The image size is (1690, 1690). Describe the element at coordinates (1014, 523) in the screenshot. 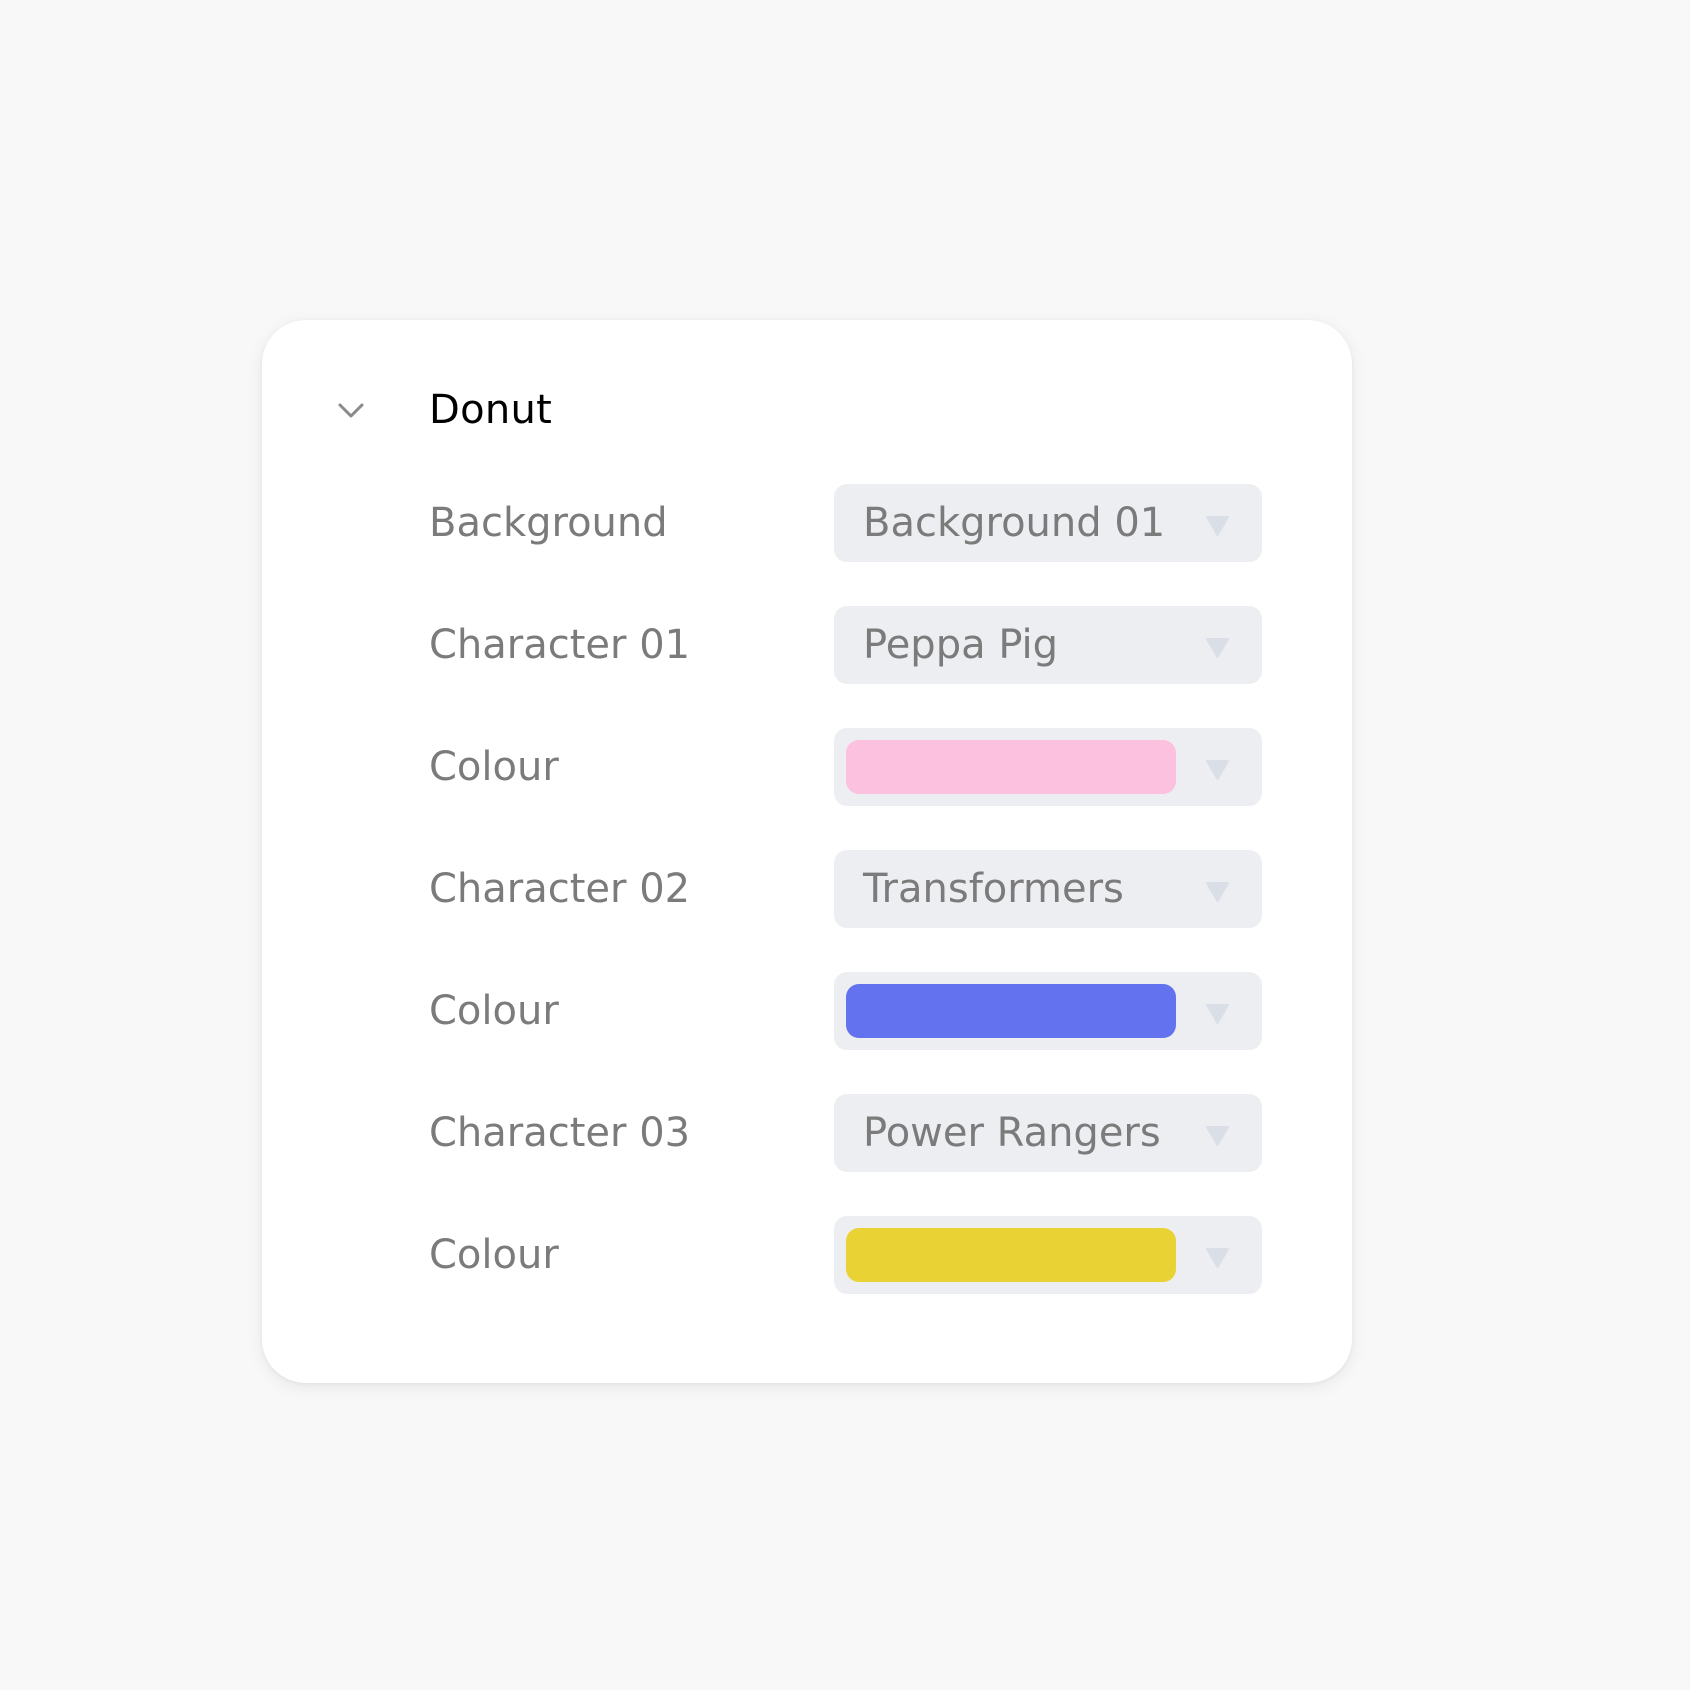

I see `select-value: Background 01` at that location.